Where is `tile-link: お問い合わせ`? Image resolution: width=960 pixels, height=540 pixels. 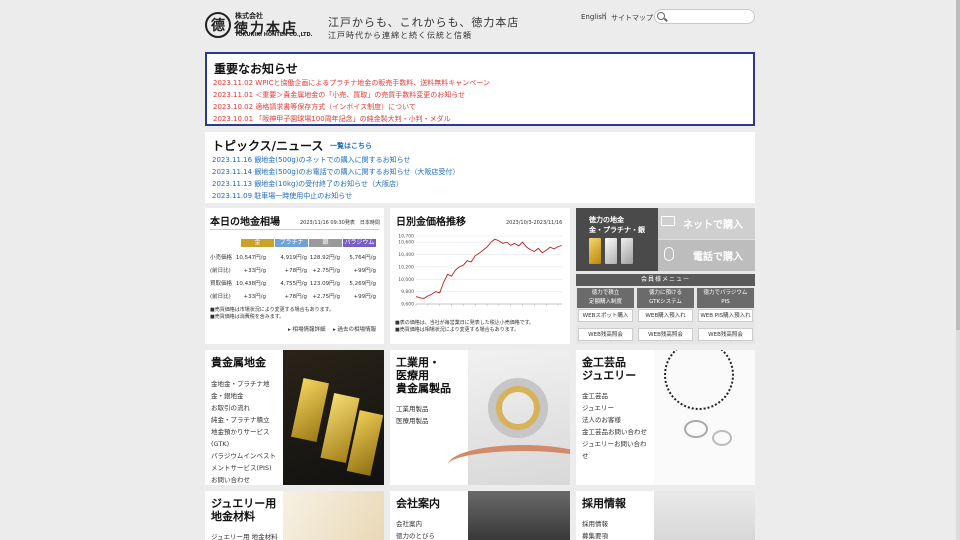 tile-link: お問い合わせ is located at coordinates (243, 479).